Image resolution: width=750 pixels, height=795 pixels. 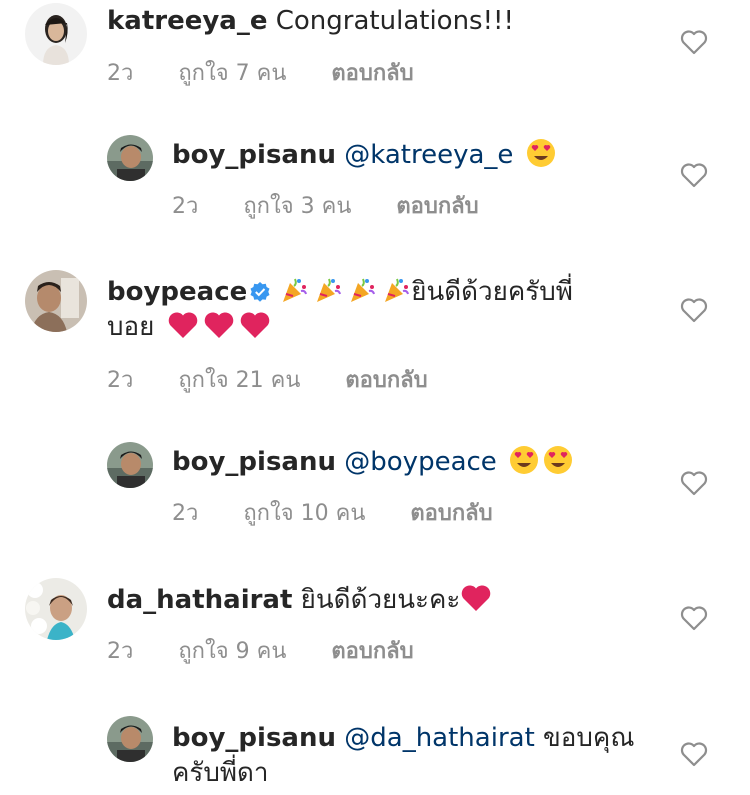 I want to click on comment-text: da_hathairat ยินดีด้วยนะคะ, so click(x=299, y=602).